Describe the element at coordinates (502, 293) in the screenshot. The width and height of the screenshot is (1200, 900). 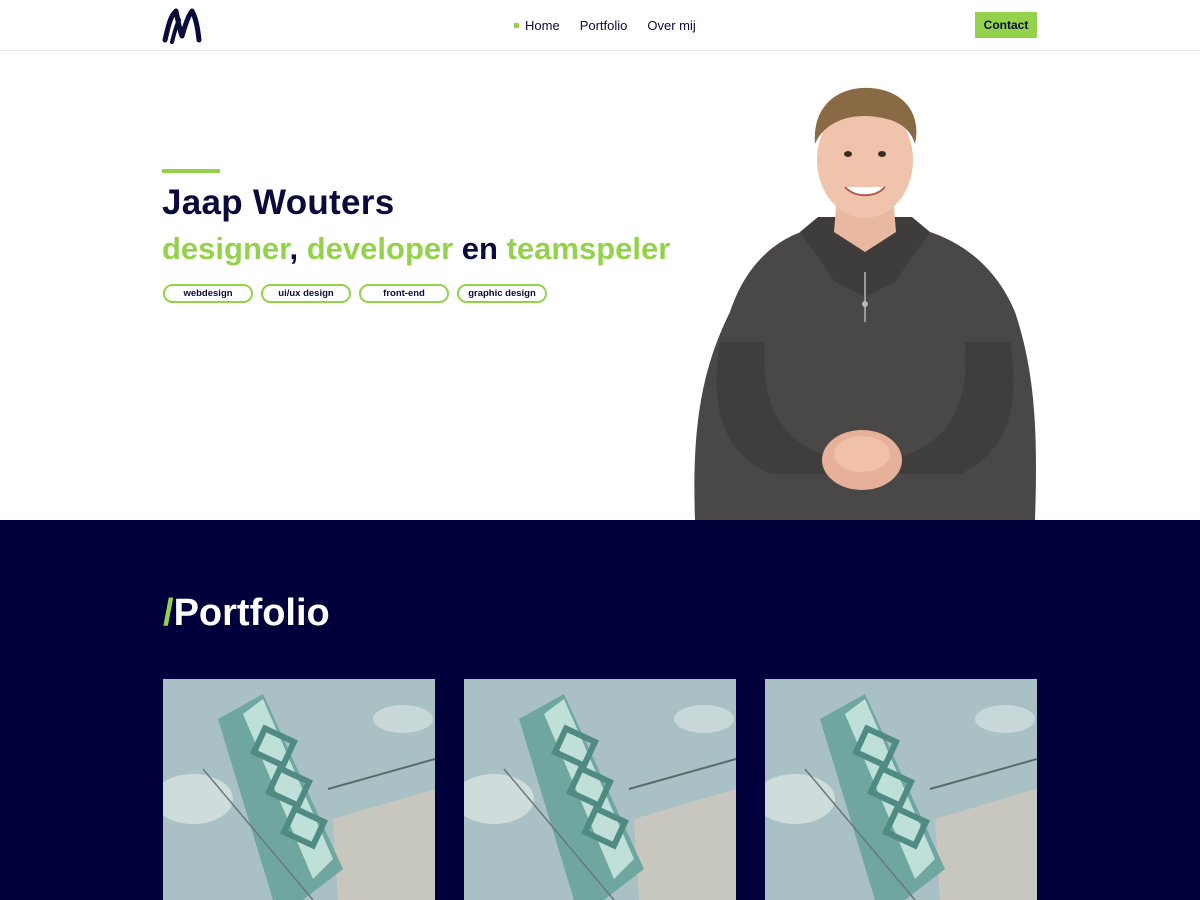
I see `tag-graphic-design: graphic design` at that location.